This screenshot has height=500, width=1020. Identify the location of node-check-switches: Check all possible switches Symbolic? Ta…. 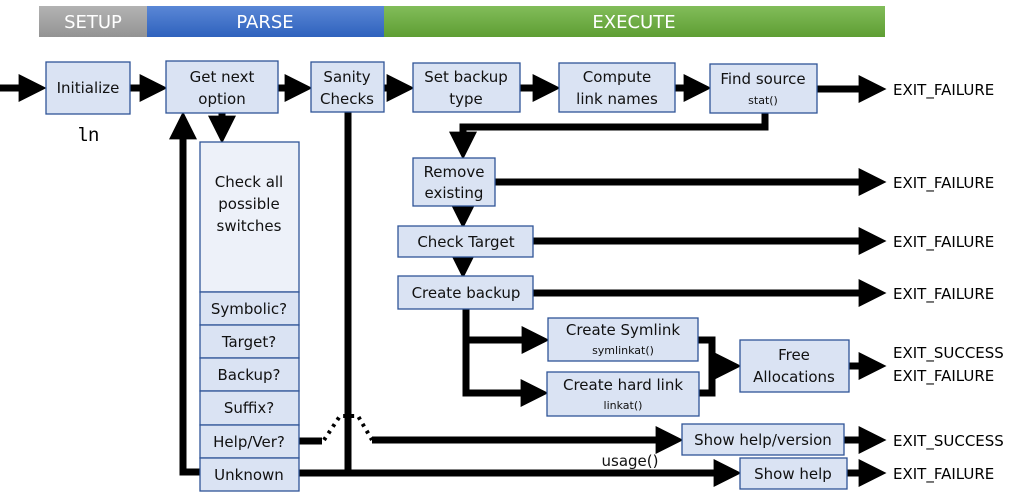
(249, 316).